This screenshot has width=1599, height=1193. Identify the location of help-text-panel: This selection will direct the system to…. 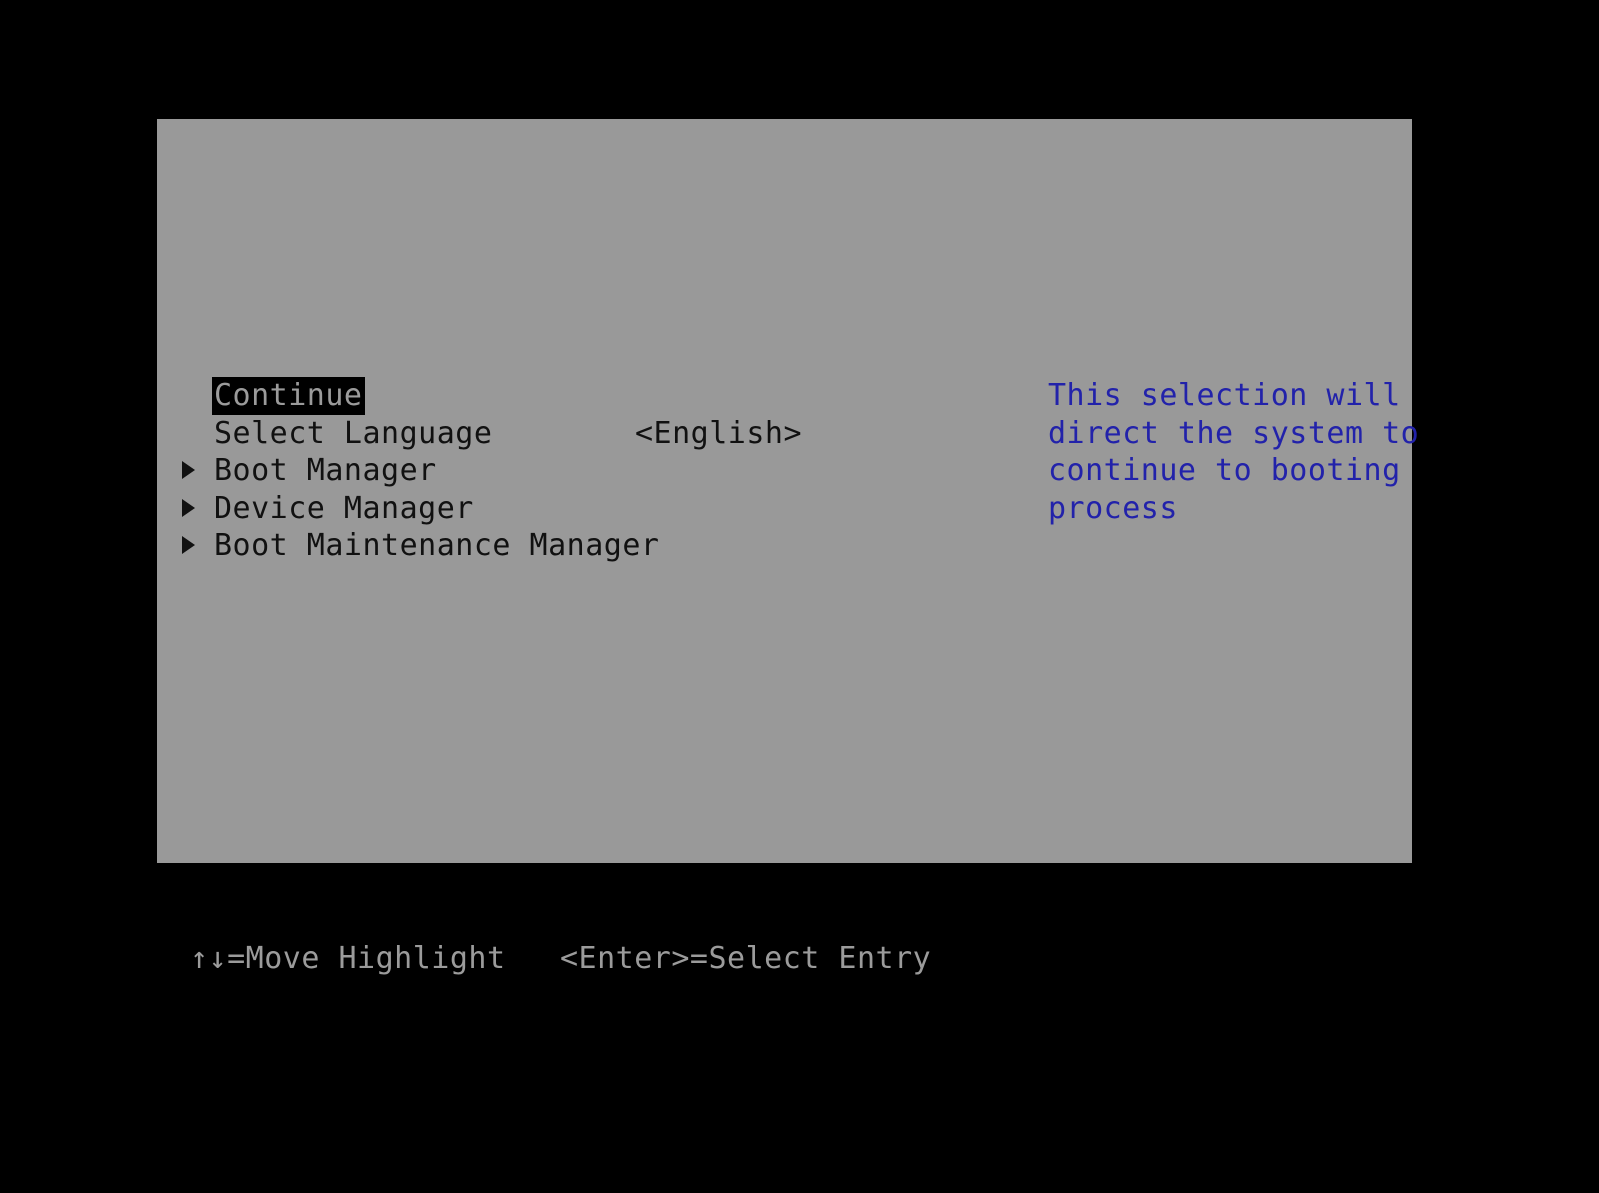
(1234, 452).